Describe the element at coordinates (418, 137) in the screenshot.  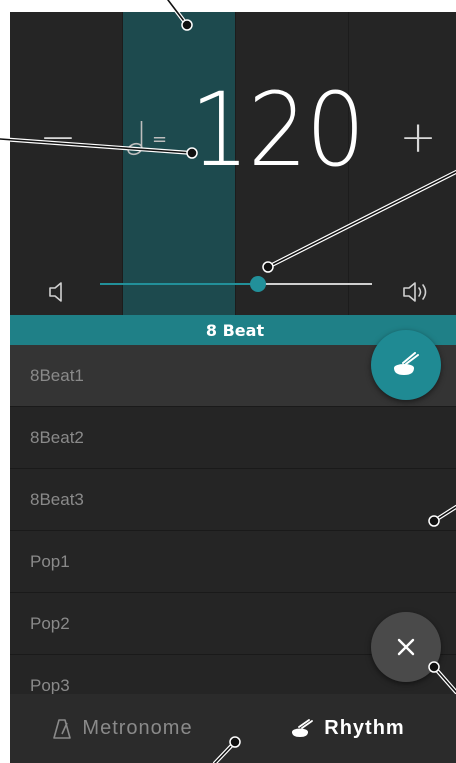
I see `tempo-increase-button: +` at that location.